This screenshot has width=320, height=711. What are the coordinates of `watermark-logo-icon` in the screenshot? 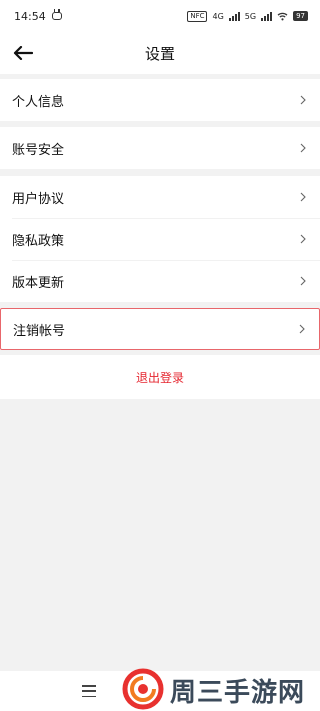 It's located at (143, 689).